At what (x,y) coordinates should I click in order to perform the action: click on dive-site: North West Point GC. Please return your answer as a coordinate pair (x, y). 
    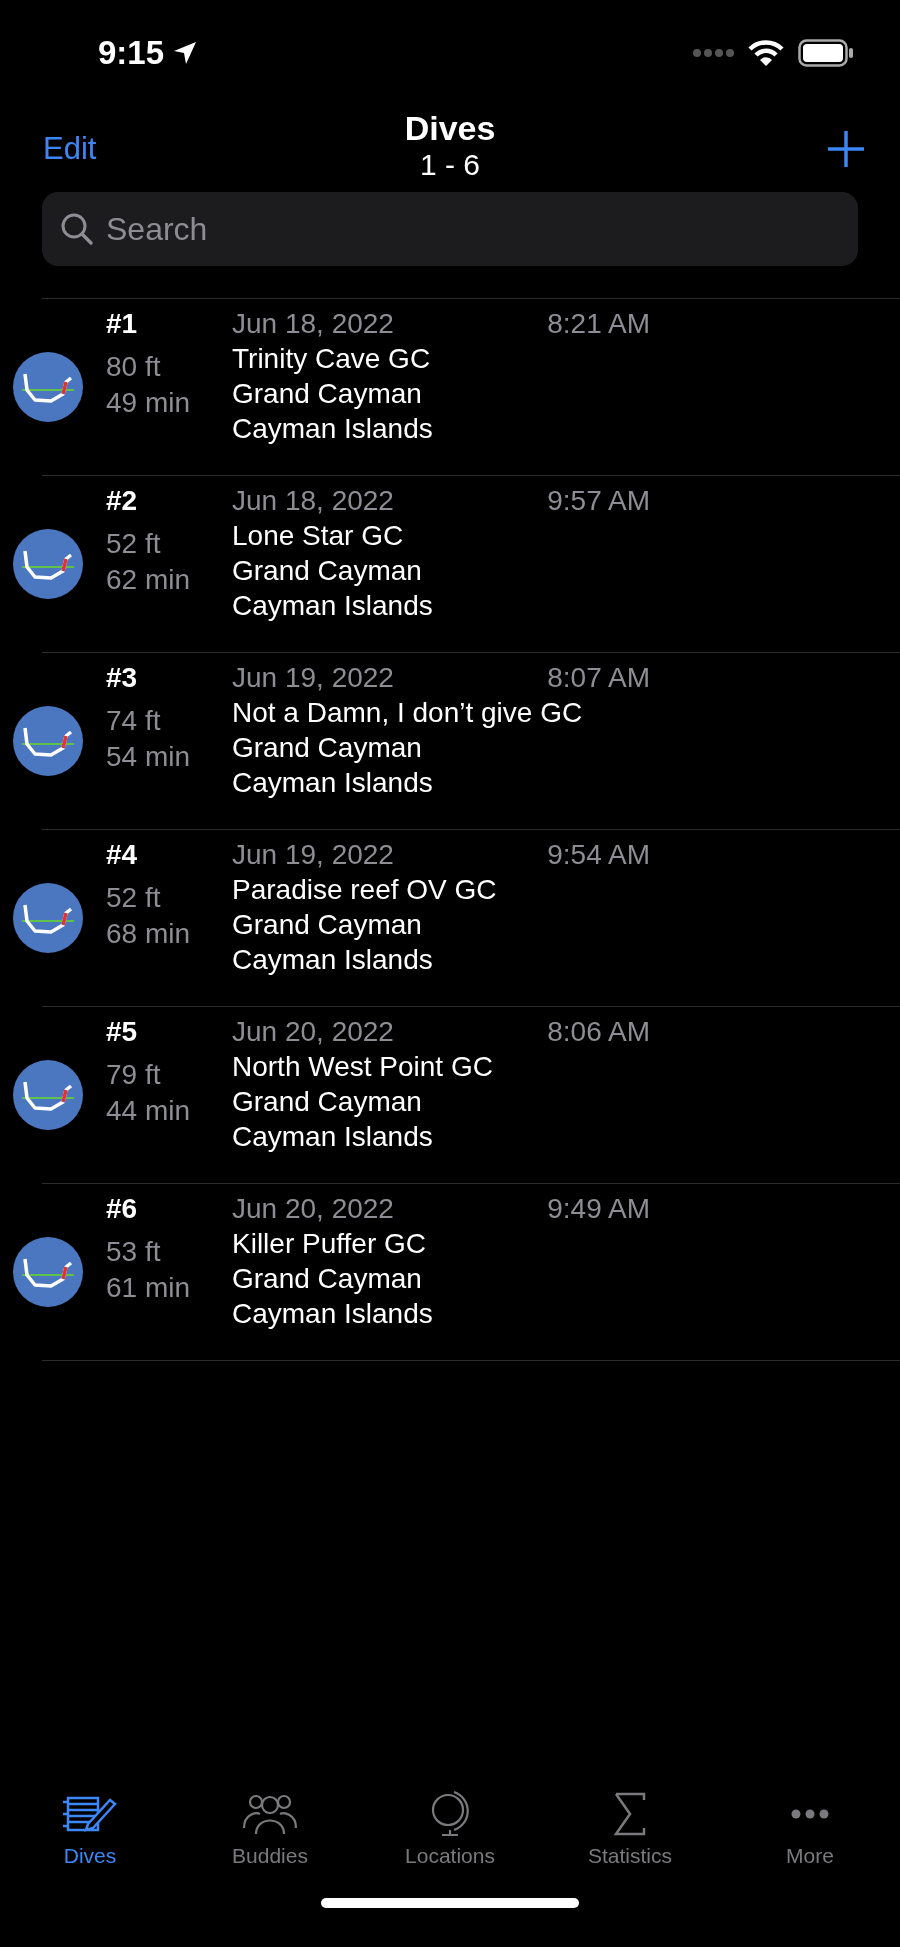
    Looking at the image, I should click on (363, 1067).